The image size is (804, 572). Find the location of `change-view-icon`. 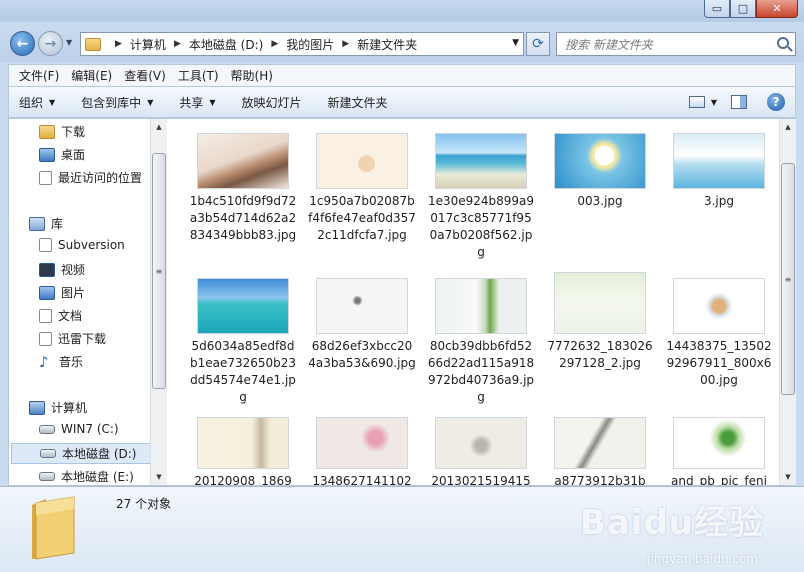

change-view-icon is located at coordinates (696, 102).